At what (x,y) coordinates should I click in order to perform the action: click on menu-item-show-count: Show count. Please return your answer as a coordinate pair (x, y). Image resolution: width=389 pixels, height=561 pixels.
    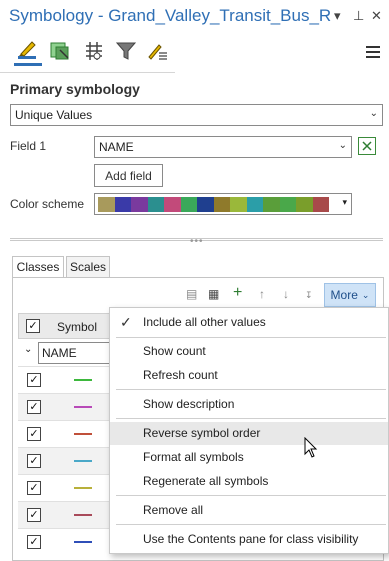
    Looking at the image, I should click on (249, 351).